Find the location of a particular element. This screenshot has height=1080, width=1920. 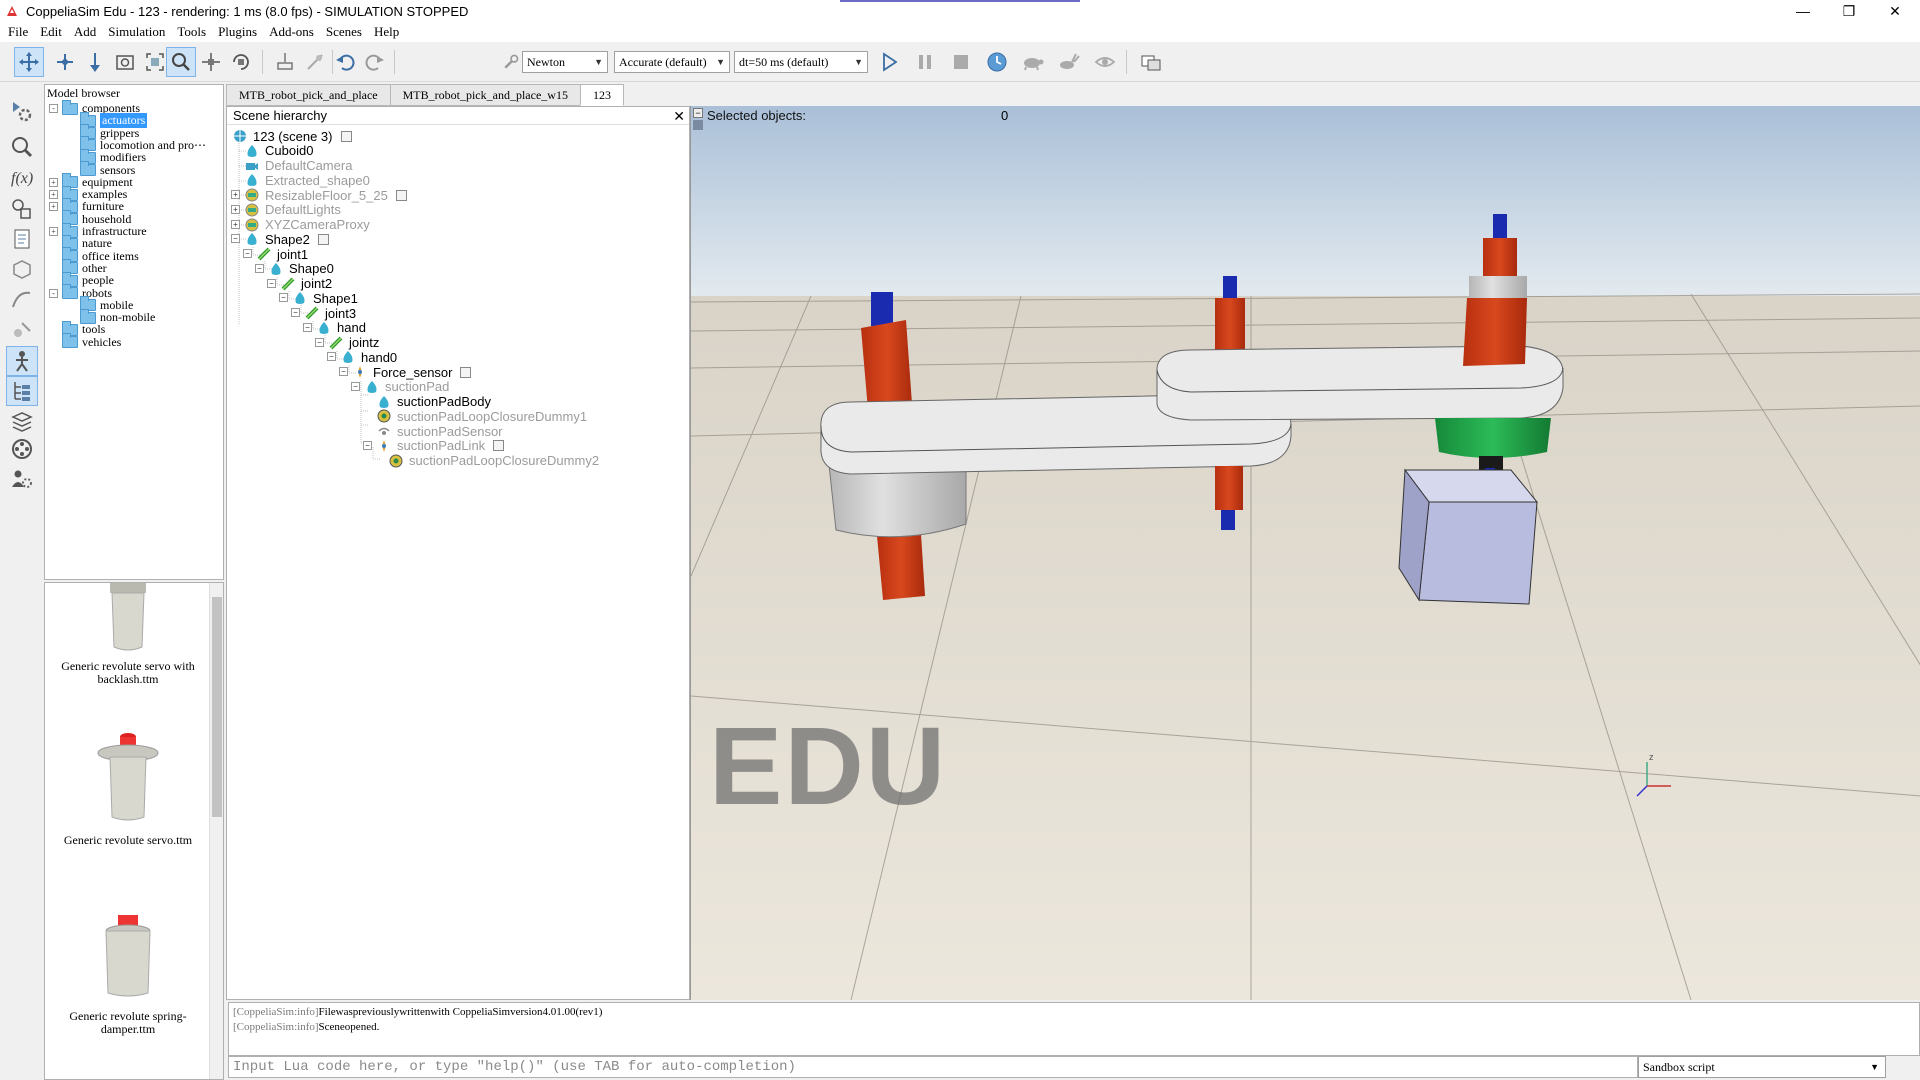

menu-file: File is located at coordinates (18, 32).